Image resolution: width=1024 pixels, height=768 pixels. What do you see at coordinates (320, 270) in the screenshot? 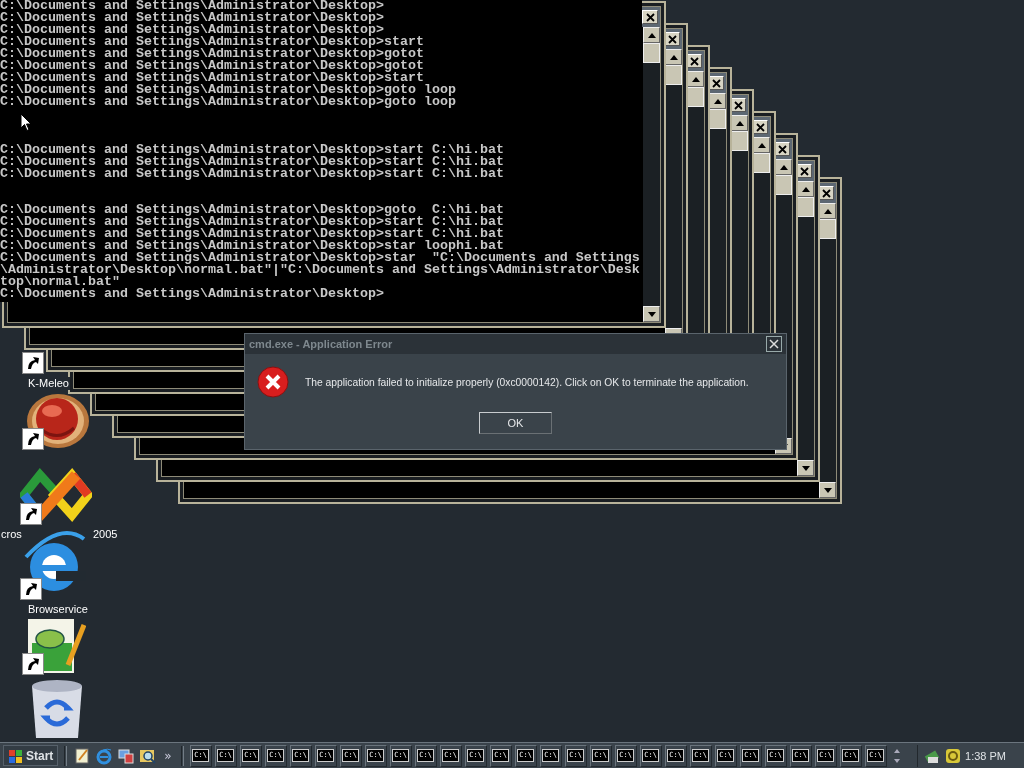
I see `console-line: \Administrator\Desktop\normal.bat"|"C:\Documents and Settings\Administrator\Desk` at bounding box center [320, 270].